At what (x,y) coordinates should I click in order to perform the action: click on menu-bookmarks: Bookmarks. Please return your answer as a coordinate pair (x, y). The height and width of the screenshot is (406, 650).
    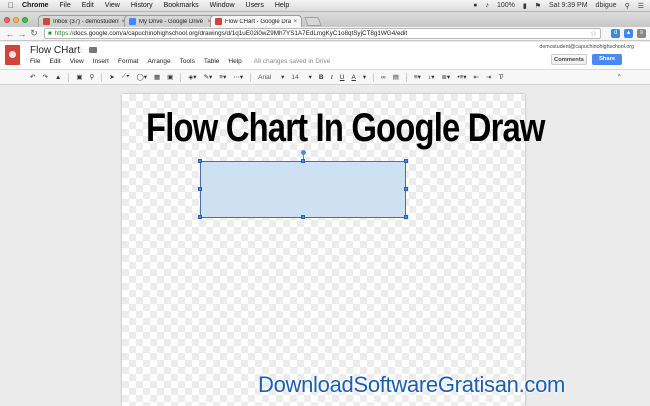
    Looking at the image, I should click on (181, 5).